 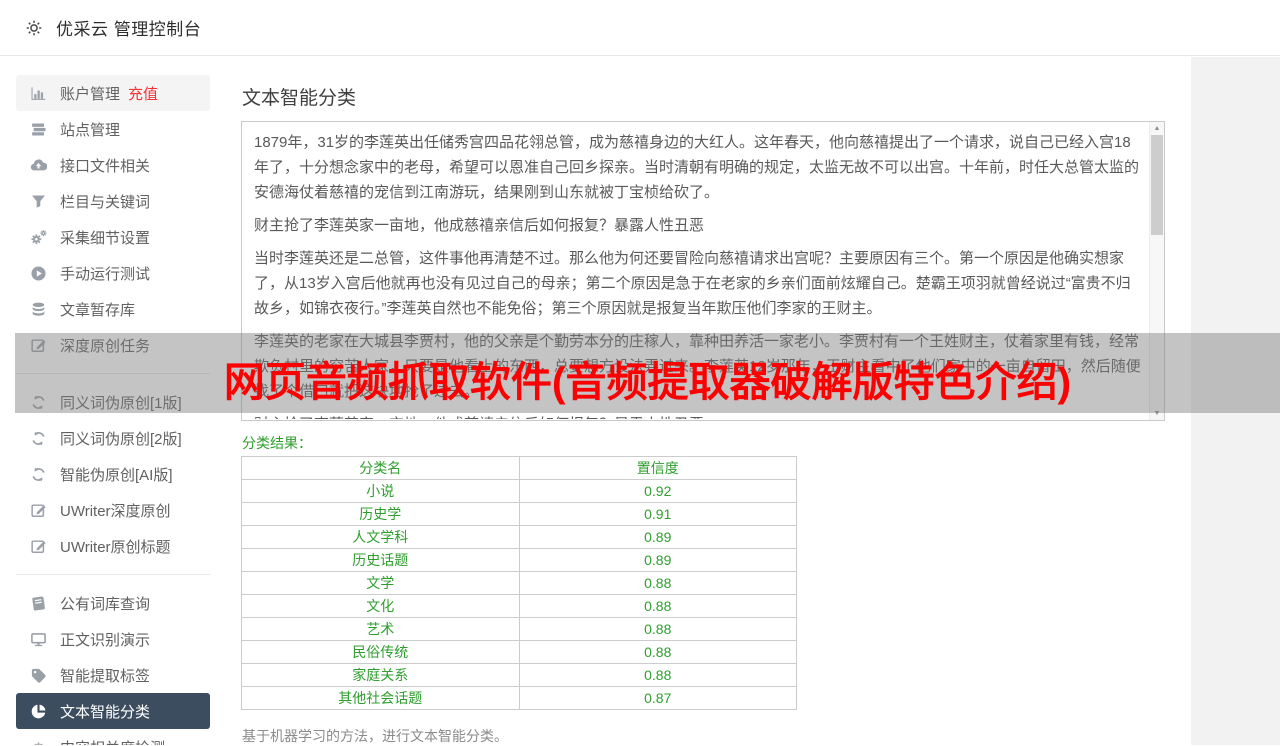 I want to click on category-cell: 小说, so click(x=380, y=491).